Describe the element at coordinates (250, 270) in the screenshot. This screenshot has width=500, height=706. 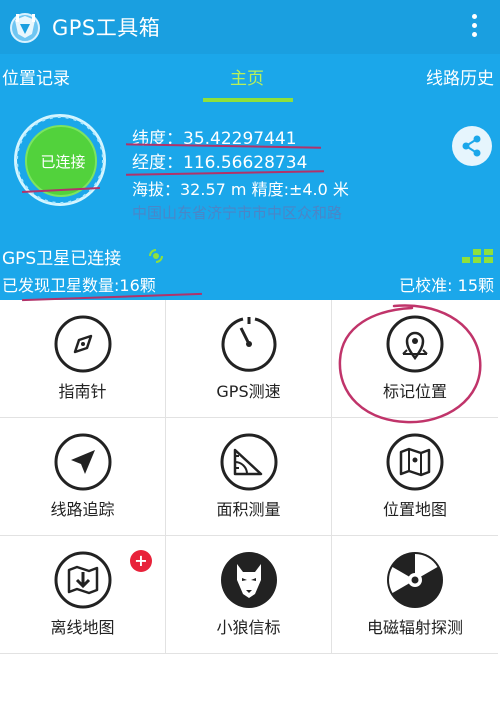
I see `satellite-status-bar: GPS卫星已连接 已发现卫星数量:16颗 已校准: 15颗` at that location.